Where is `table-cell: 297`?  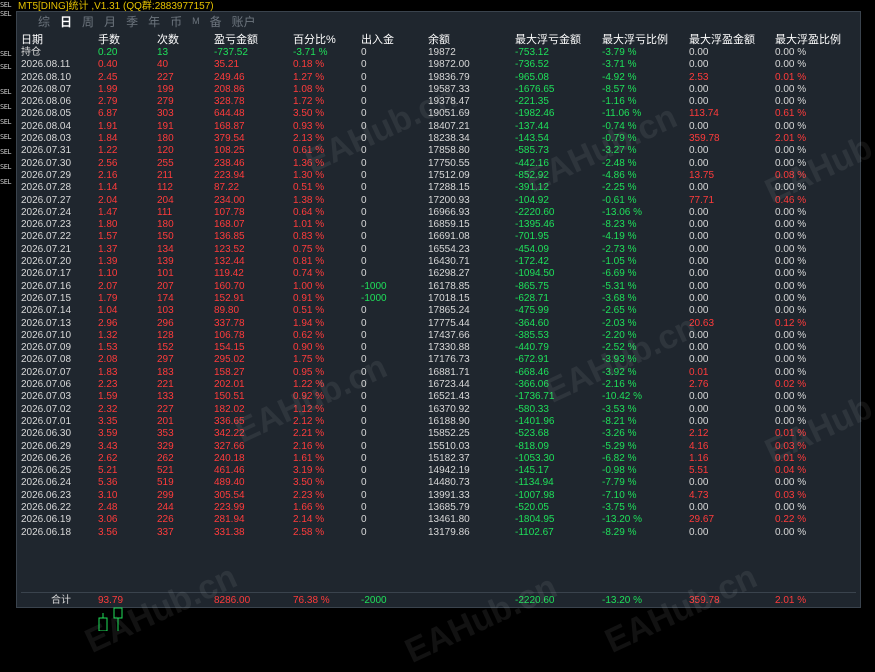
table-cell: 297 is located at coordinates (165, 360).